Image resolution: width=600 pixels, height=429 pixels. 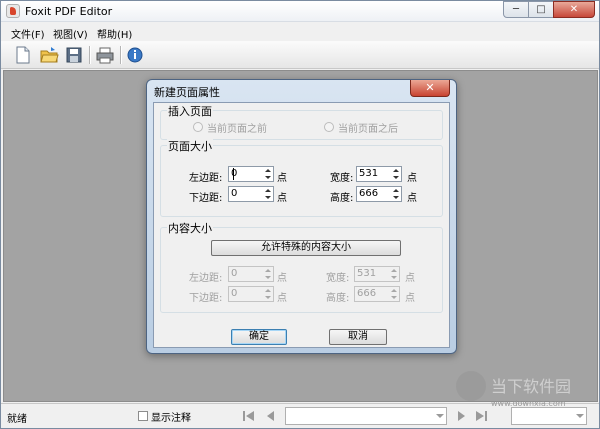 I want to click on insert-before-label: 当前页面之前, so click(x=237, y=129).